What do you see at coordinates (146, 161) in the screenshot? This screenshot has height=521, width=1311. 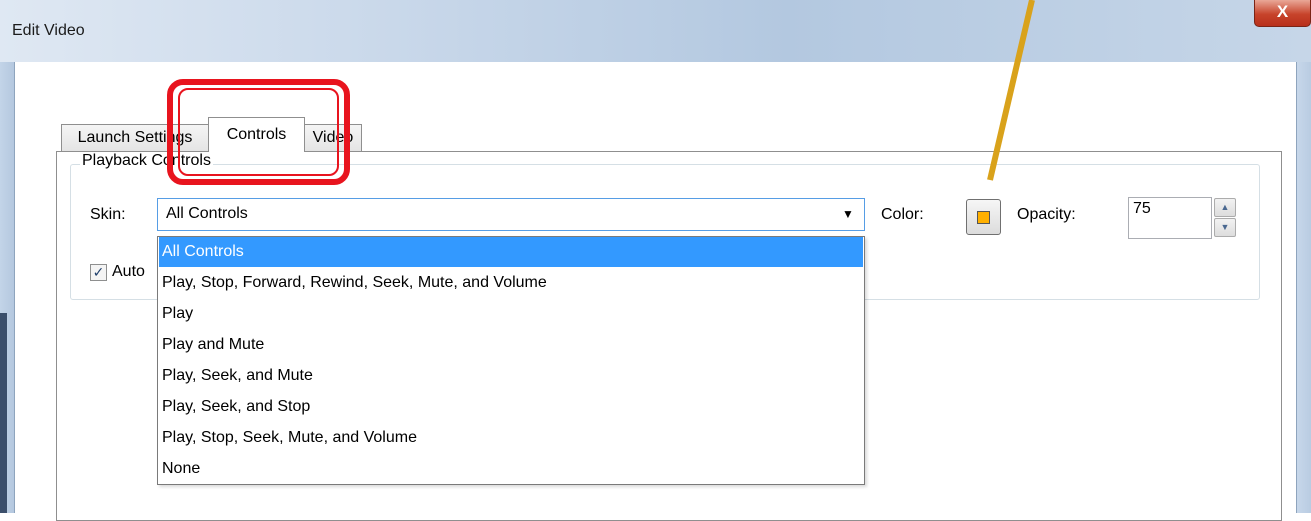 I see `group-title: Playback Controls` at bounding box center [146, 161].